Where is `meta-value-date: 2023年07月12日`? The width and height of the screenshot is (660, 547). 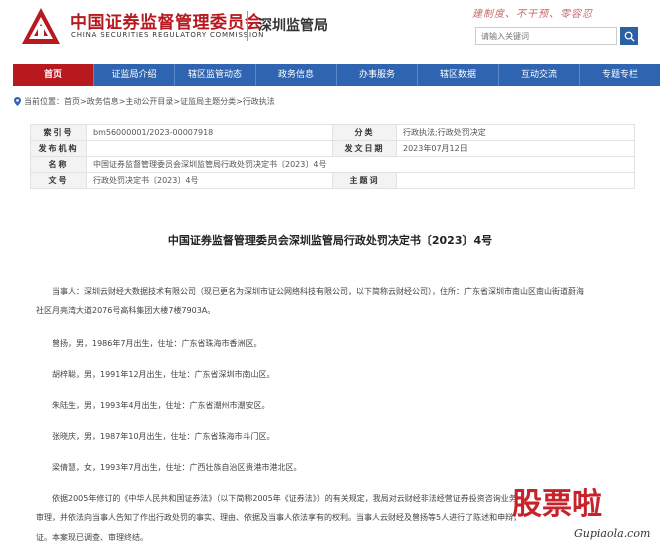 meta-value-date: 2023年07月12日 is located at coordinates (515, 148).